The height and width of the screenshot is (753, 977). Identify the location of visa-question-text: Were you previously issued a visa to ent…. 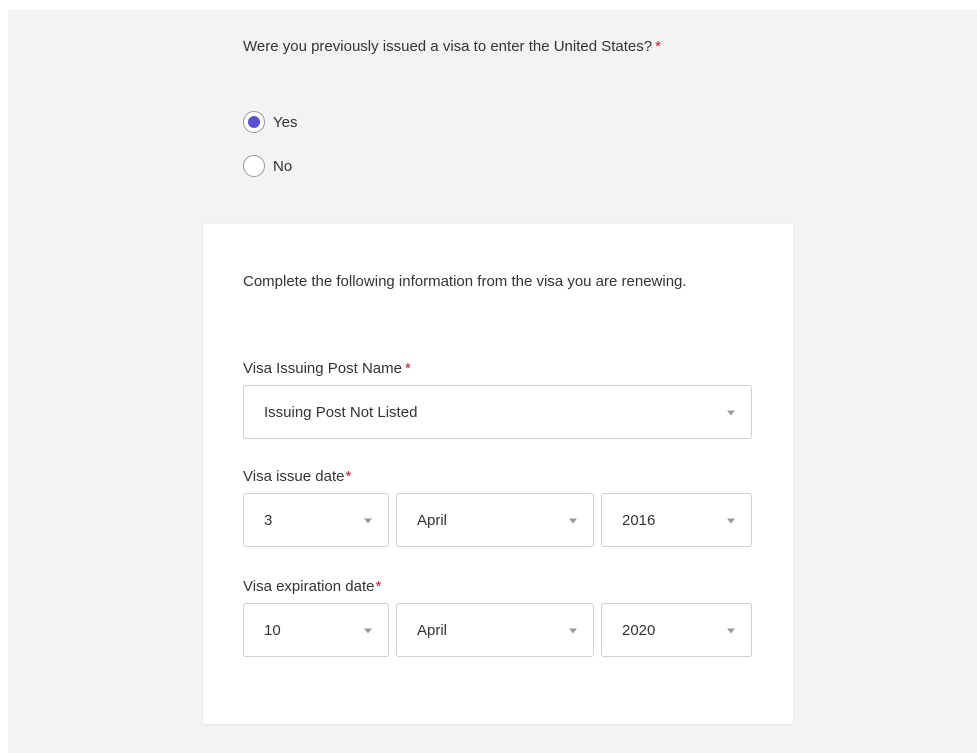
(448, 46).